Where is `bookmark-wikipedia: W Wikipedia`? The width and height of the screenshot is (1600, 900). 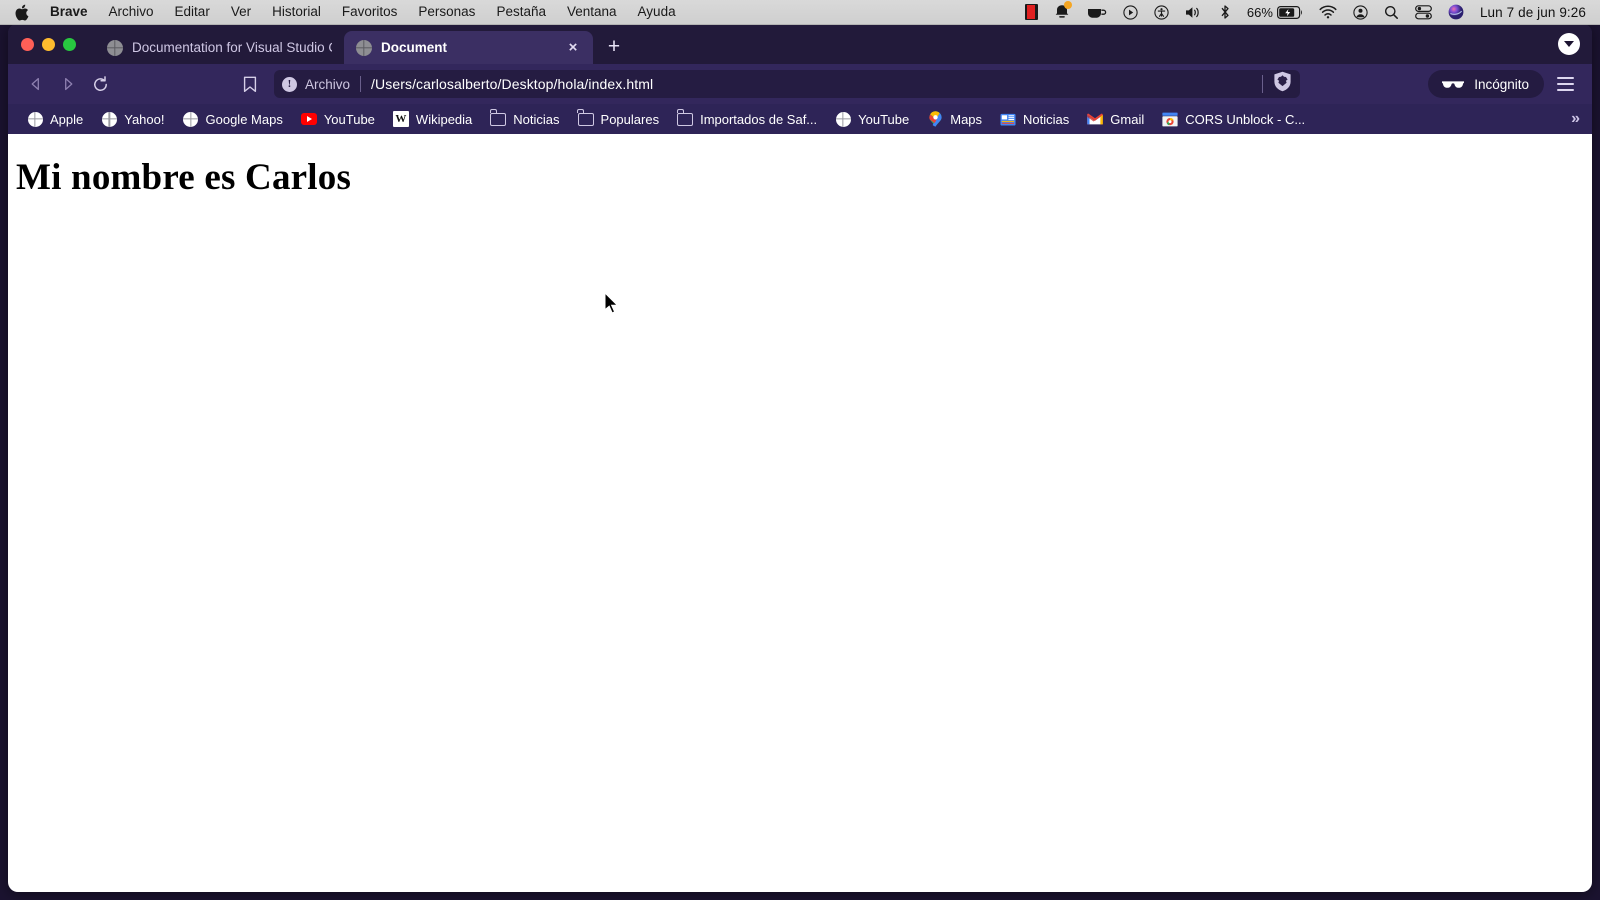 bookmark-wikipedia: W Wikipedia is located at coordinates (432, 119).